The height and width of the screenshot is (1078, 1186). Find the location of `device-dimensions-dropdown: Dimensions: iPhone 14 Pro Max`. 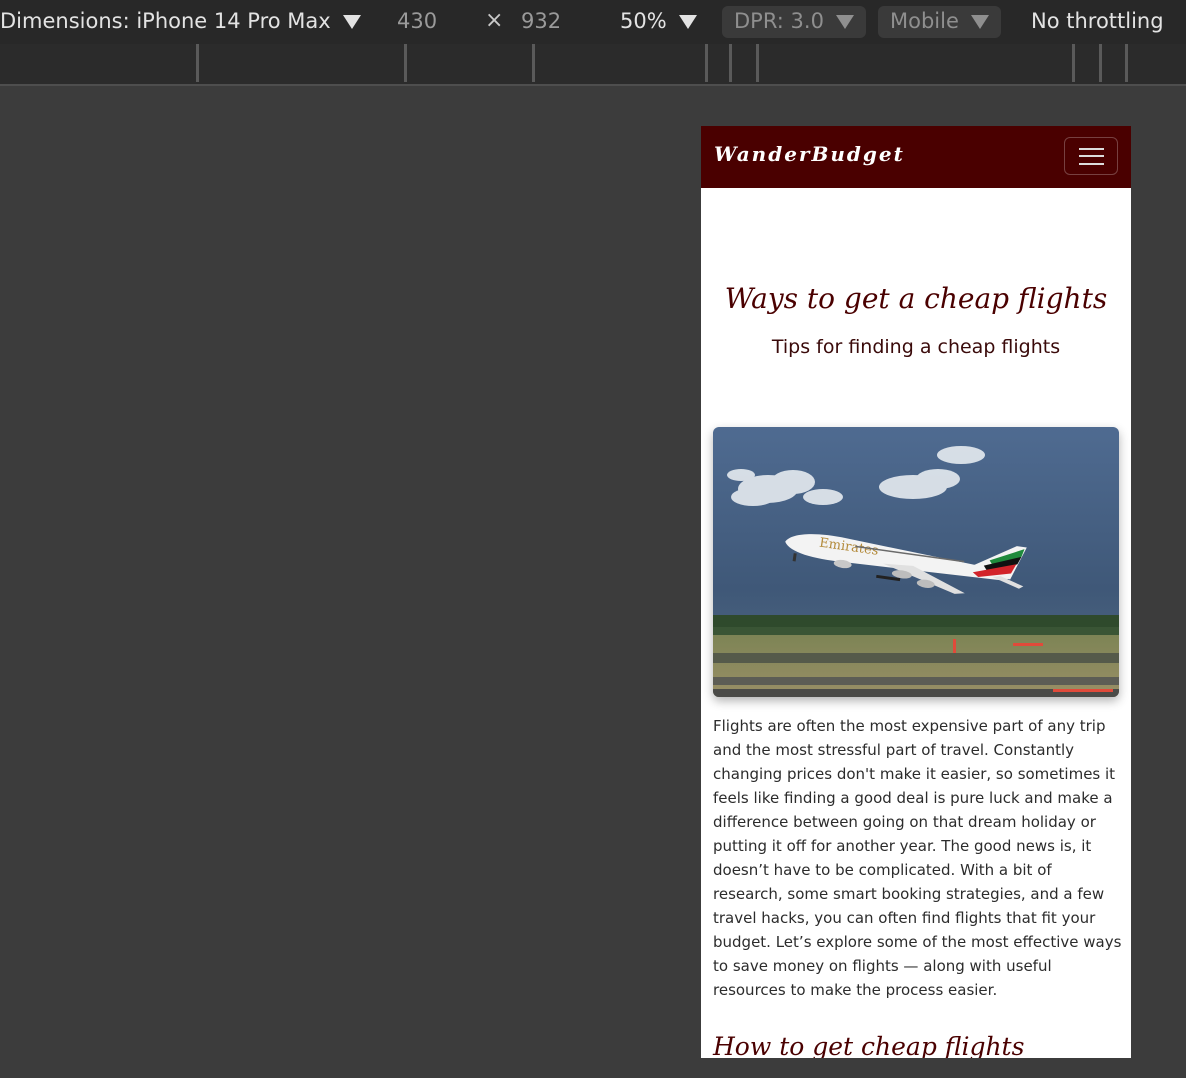

device-dimensions-dropdown: Dimensions: iPhone 14 Pro Max is located at coordinates (180, 22).